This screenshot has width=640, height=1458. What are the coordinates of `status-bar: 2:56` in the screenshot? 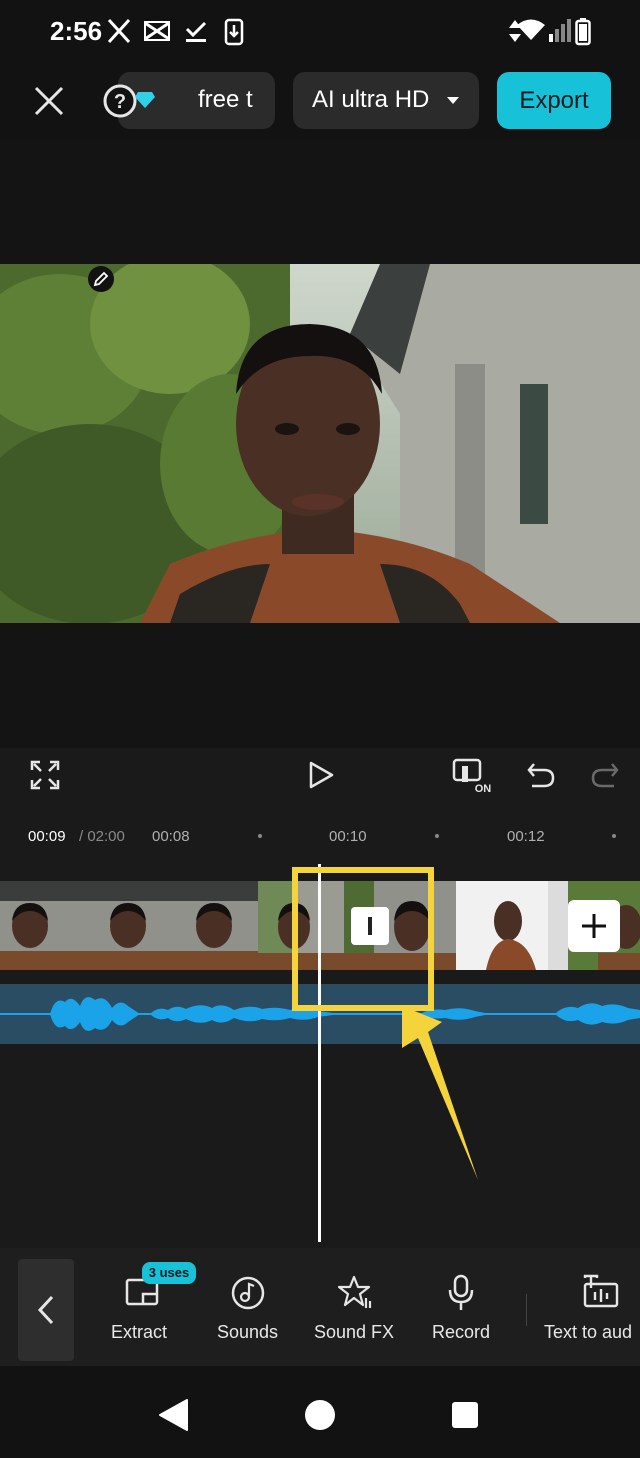 It's located at (320, 32).